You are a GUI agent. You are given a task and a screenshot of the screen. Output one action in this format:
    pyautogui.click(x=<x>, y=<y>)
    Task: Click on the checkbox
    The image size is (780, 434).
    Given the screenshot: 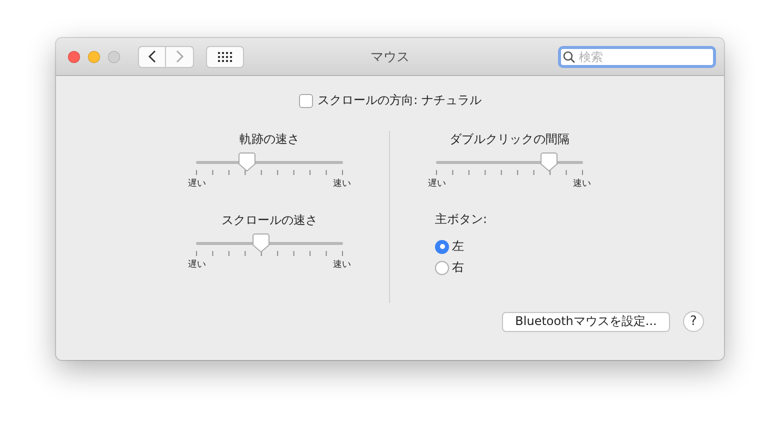 What is the action you would take?
    pyautogui.click(x=305, y=101)
    